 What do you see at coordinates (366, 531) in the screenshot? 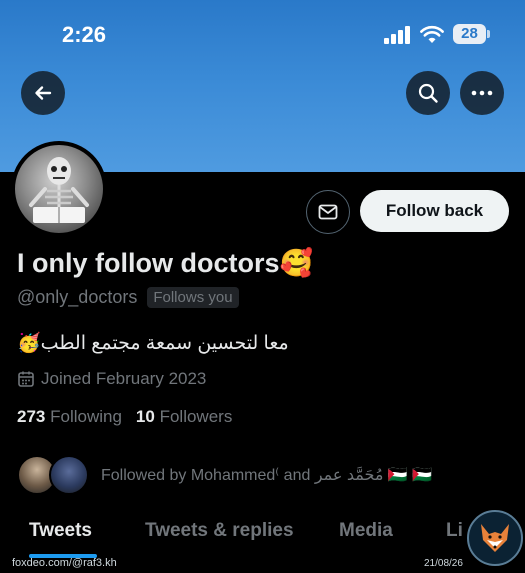
I see `tab-media: Media` at bounding box center [366, 531].